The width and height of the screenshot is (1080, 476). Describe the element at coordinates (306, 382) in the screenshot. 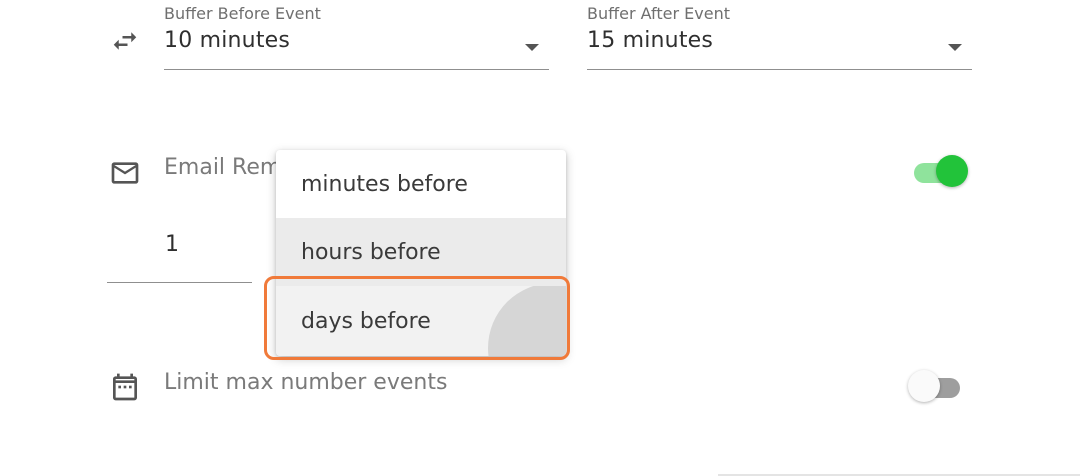

I see `limit-events-label: Limit max number events` at that location.